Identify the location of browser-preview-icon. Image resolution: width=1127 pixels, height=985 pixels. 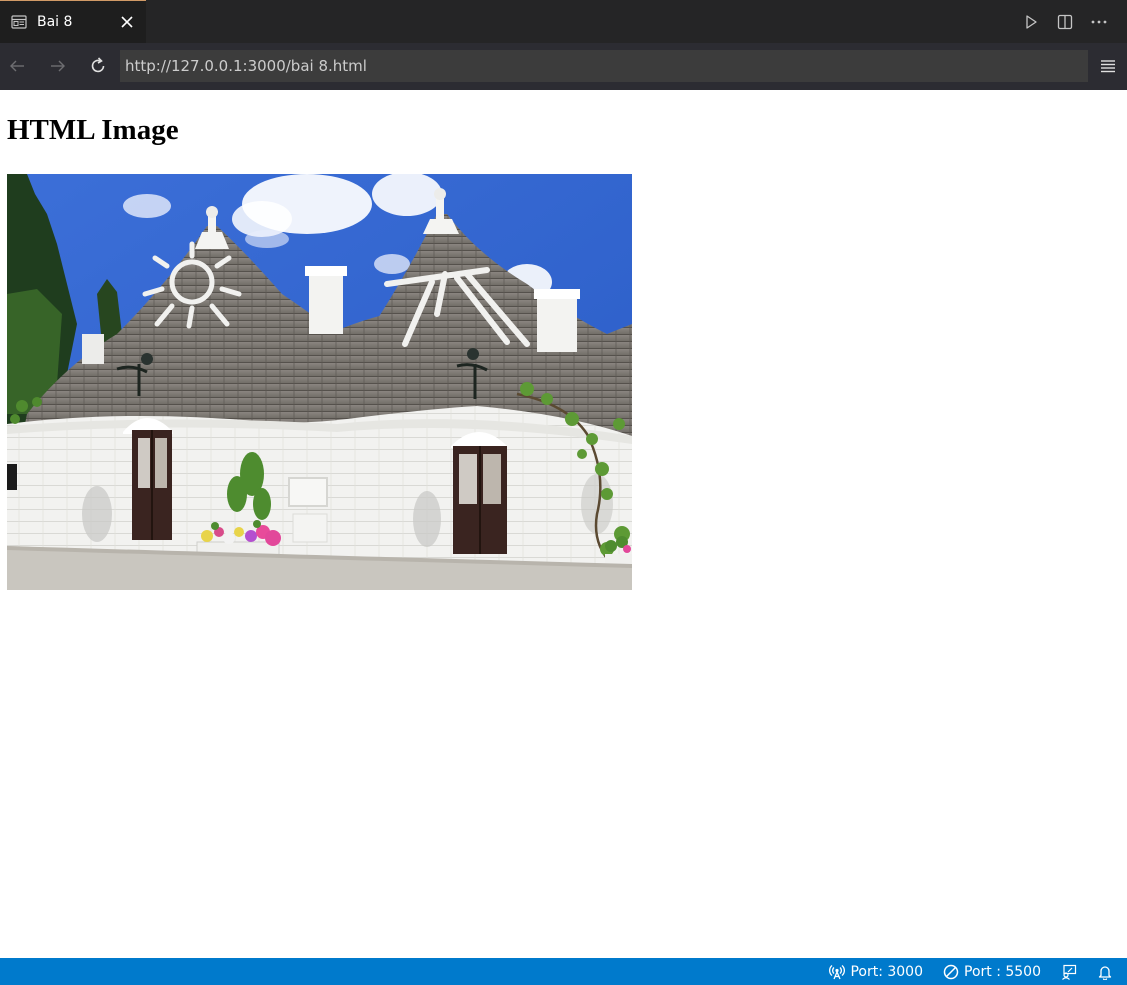
(19, 22).